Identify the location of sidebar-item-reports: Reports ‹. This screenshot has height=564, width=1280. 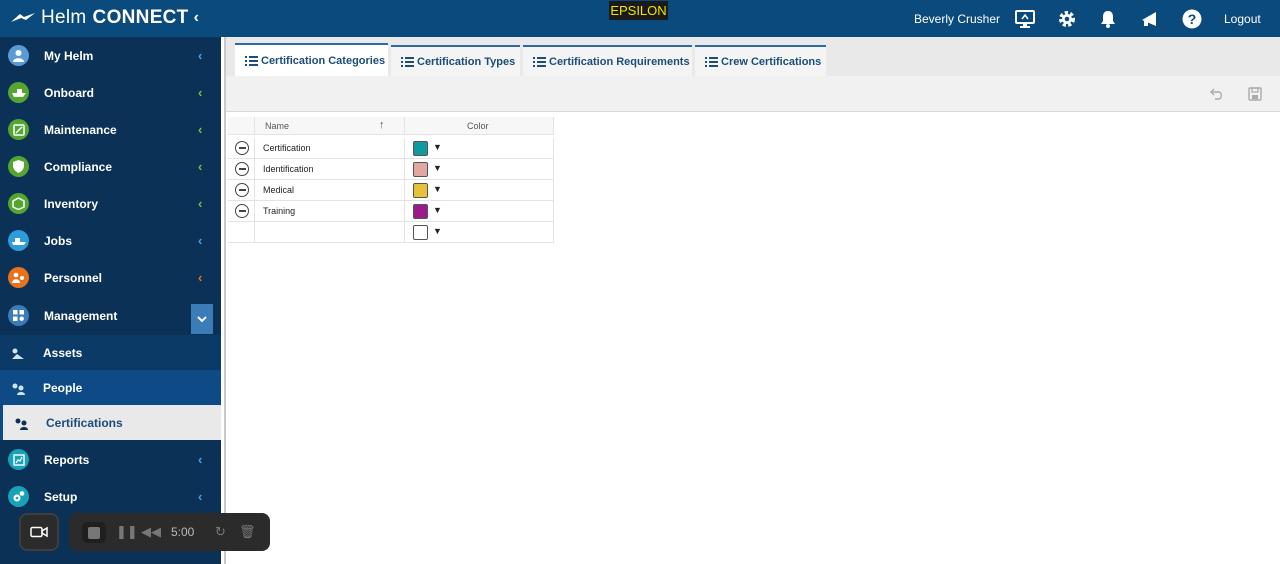
(110, 459).